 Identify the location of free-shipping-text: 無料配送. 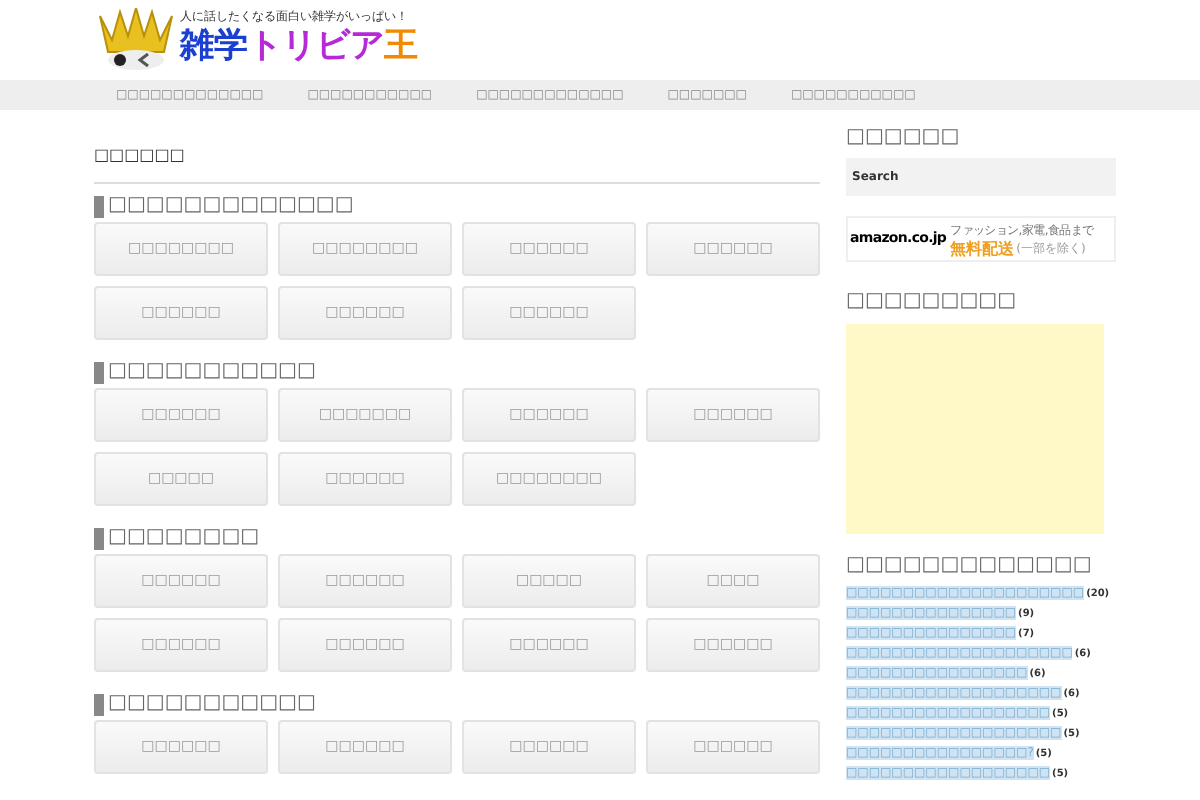
(982, 248).